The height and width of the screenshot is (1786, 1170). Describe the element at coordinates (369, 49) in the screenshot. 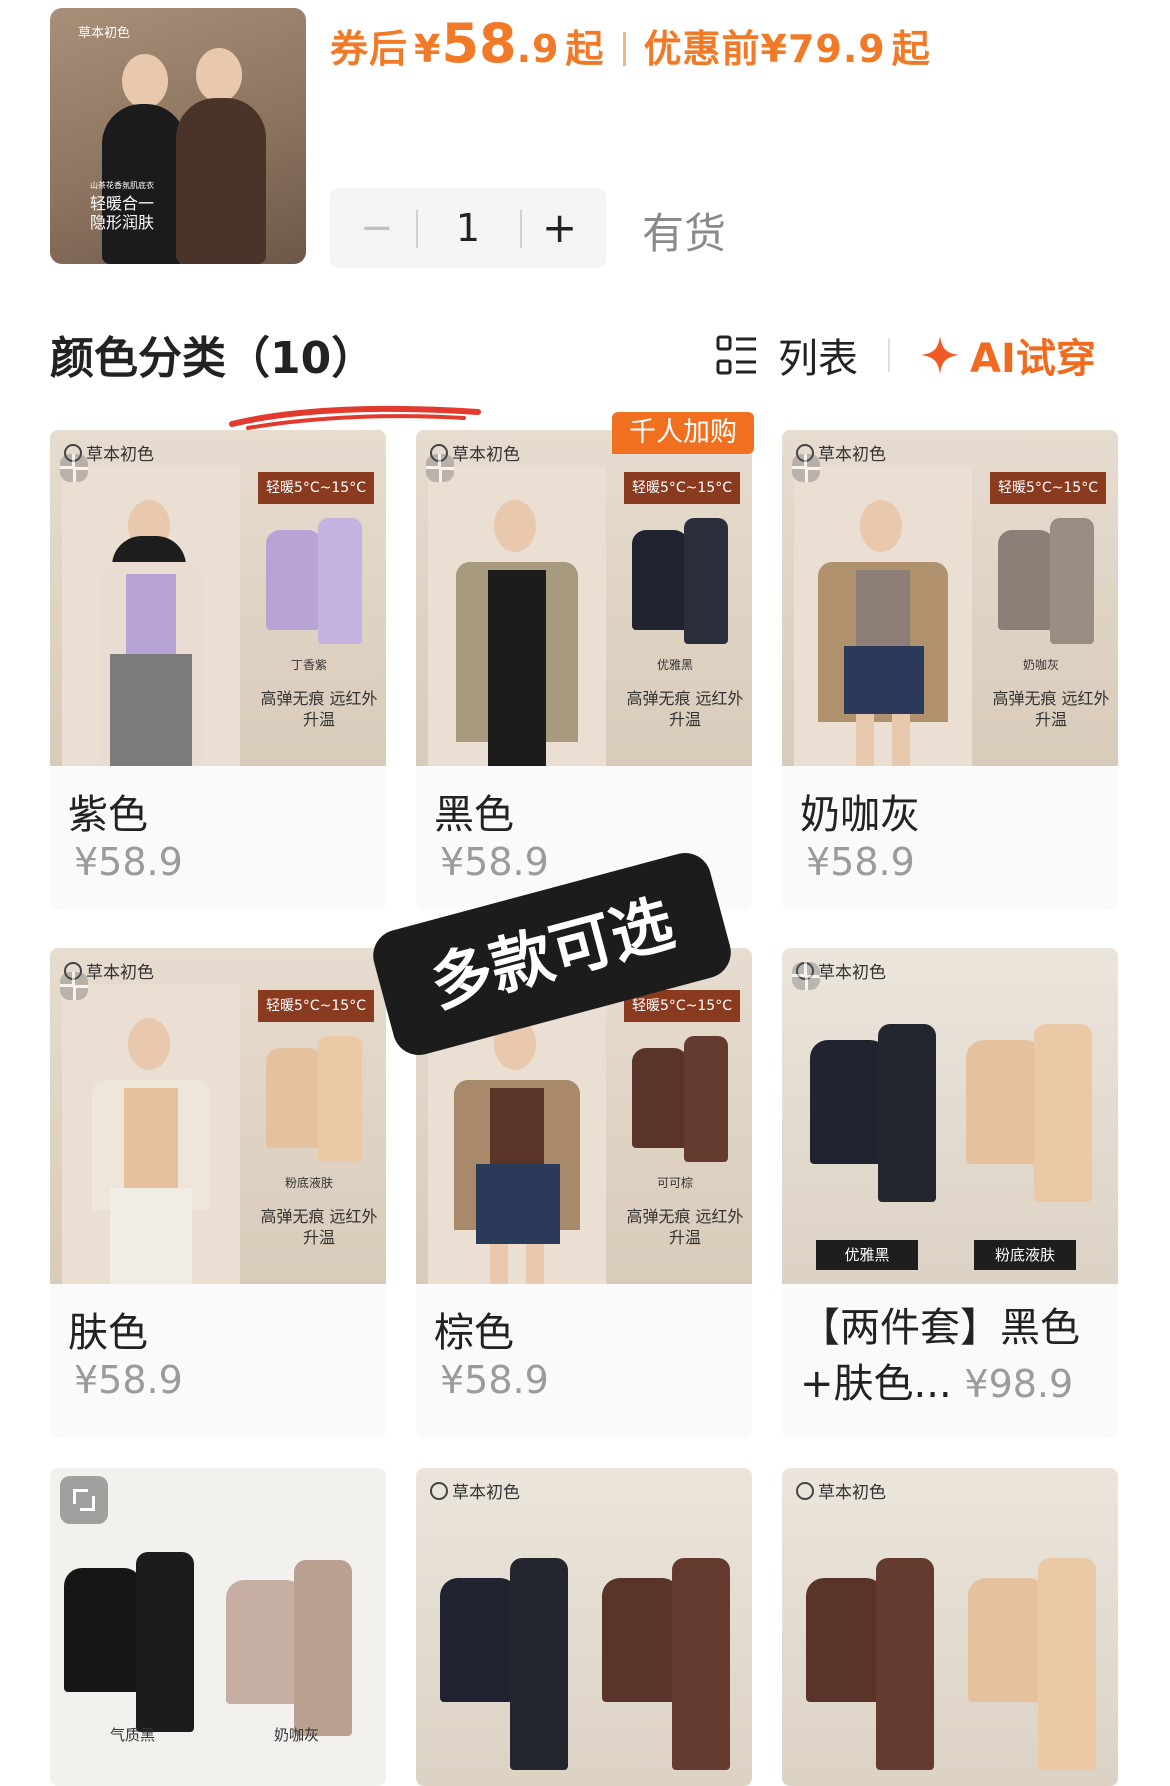

I see `coupon-price-label: 券后` at that location.